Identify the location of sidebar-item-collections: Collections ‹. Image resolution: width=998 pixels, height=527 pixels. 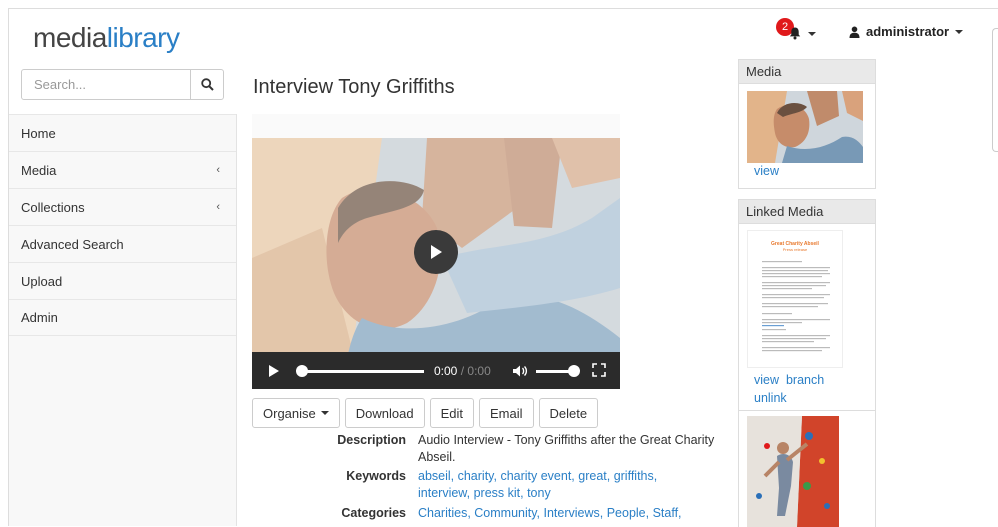
(122, 206).